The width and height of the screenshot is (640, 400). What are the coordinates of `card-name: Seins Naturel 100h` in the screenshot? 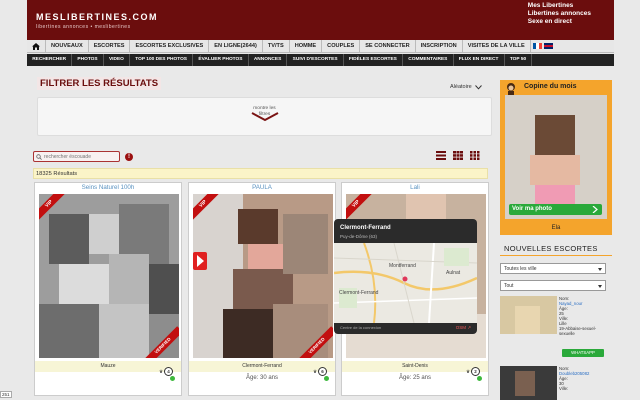 It's located at (108, 187).